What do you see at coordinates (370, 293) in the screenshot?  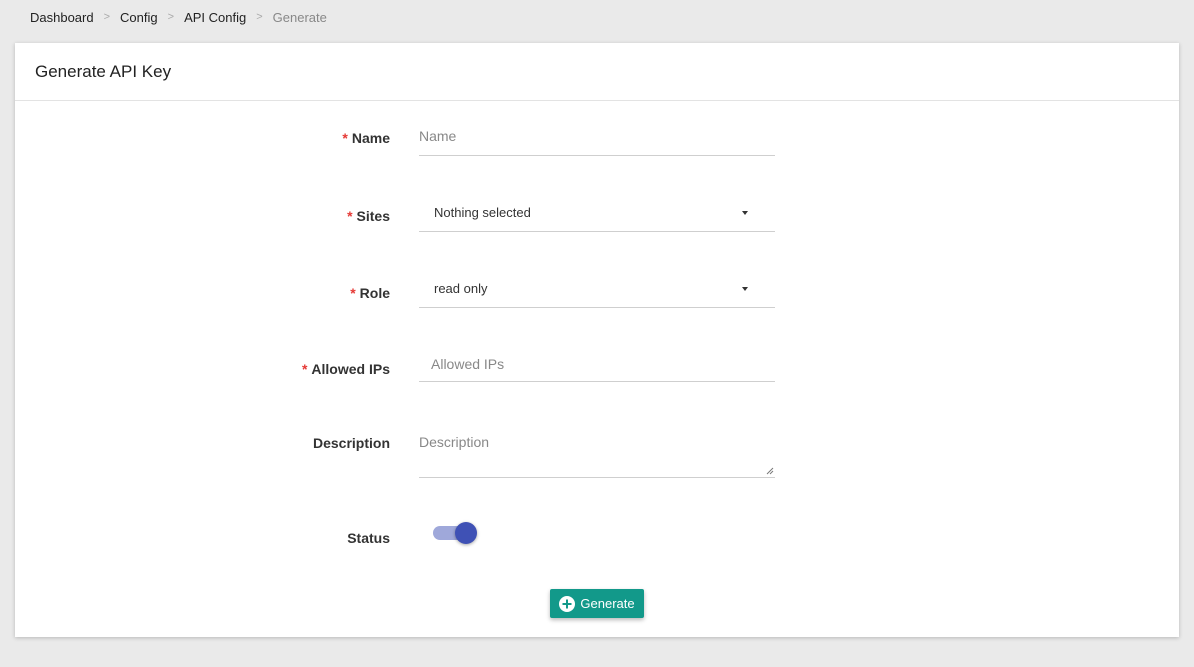 I see `role-label: * Role` at bounding box center [370, 293].